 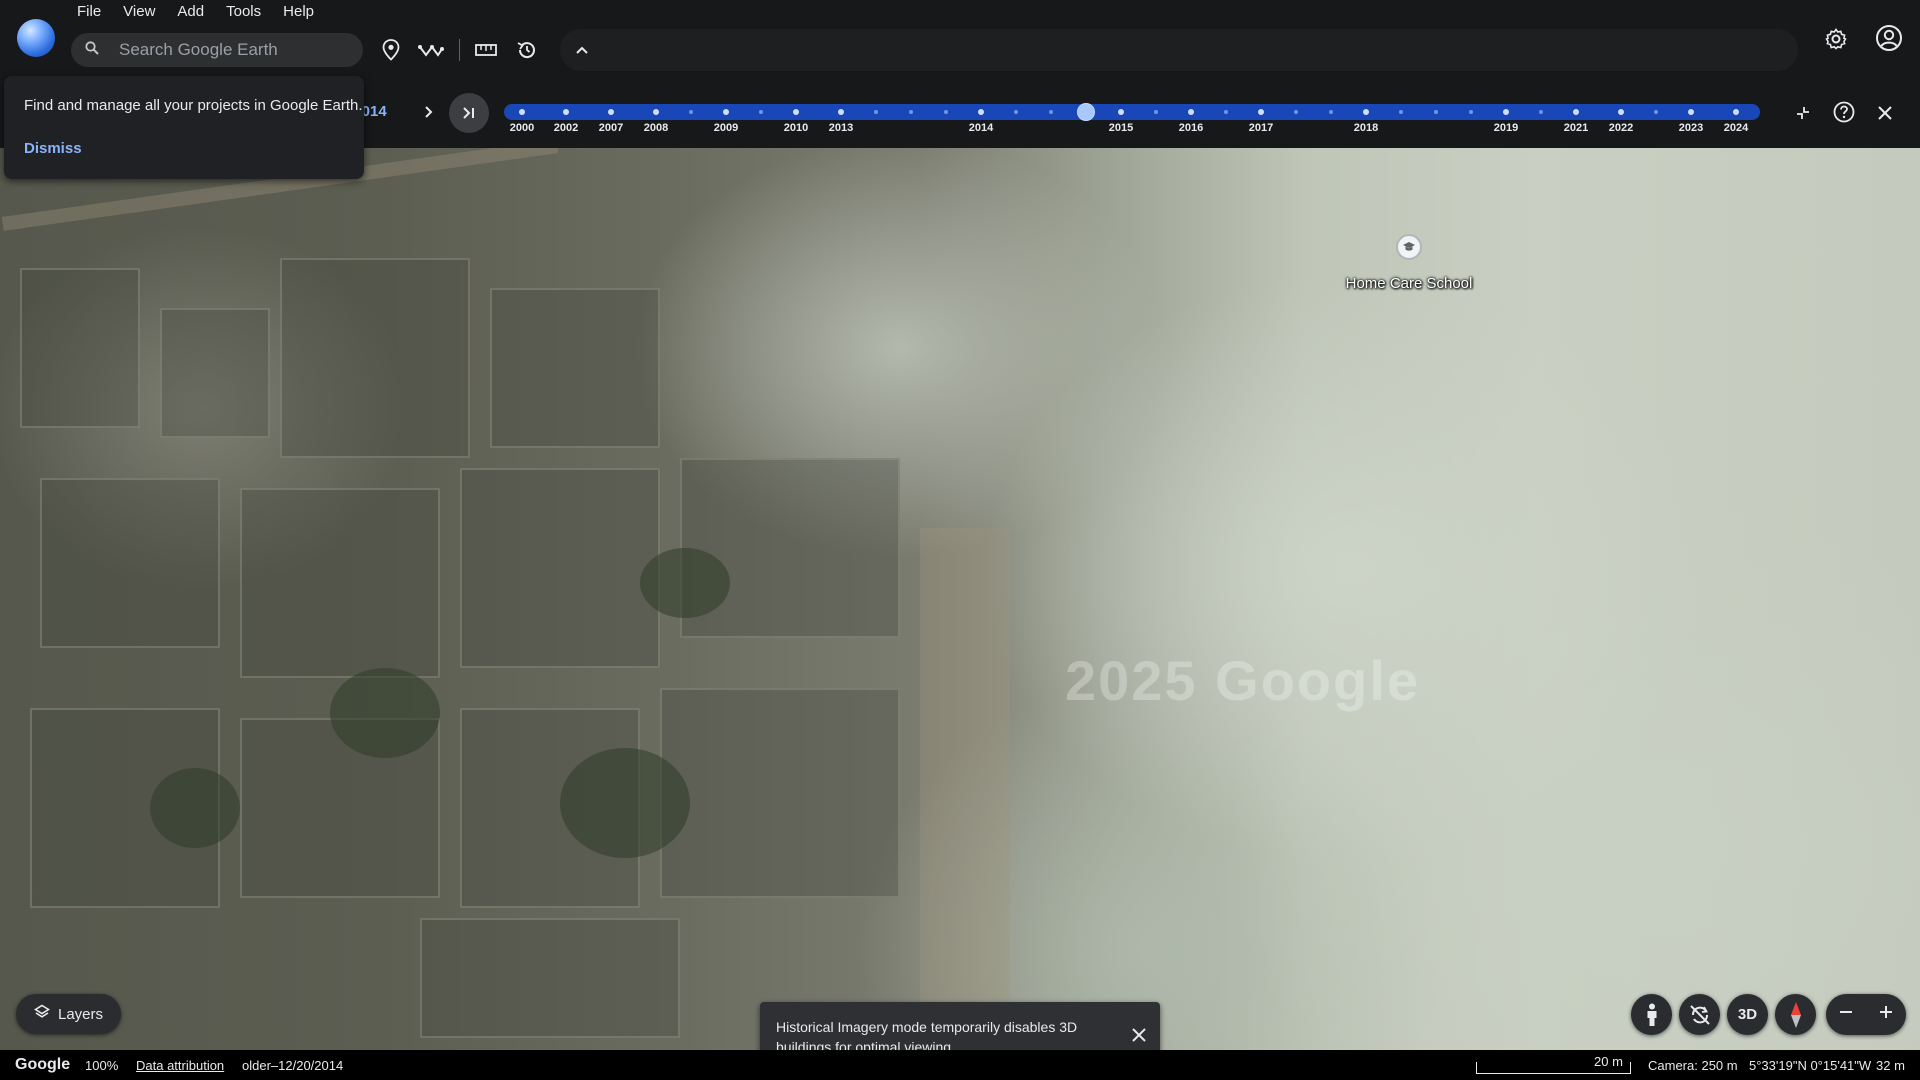 I want to click on elevation: 32 m, so click(x=1890, y=1065).